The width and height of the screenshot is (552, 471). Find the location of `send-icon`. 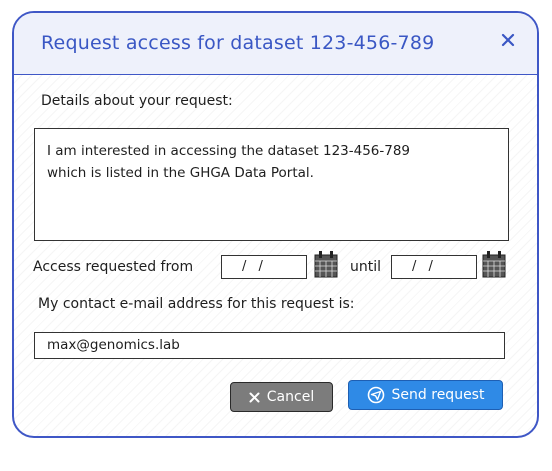

send-icon is located at coordinates (375, 395).